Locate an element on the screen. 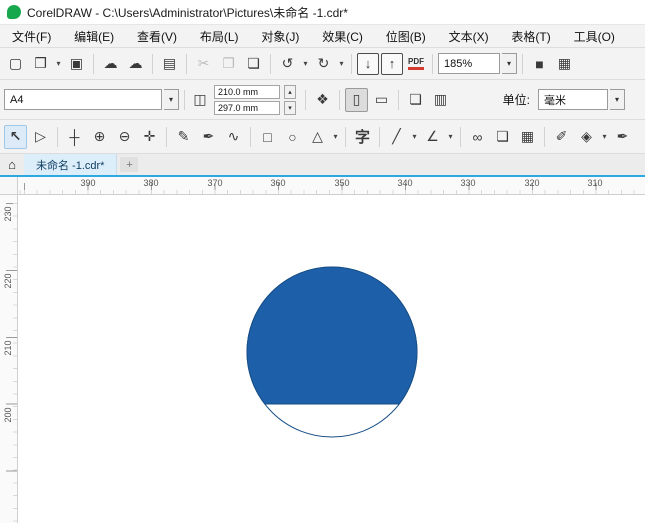 The width and height of the screenshot is (645, 523). zoom-level-value: 185% is located at coordinates (458, 63).